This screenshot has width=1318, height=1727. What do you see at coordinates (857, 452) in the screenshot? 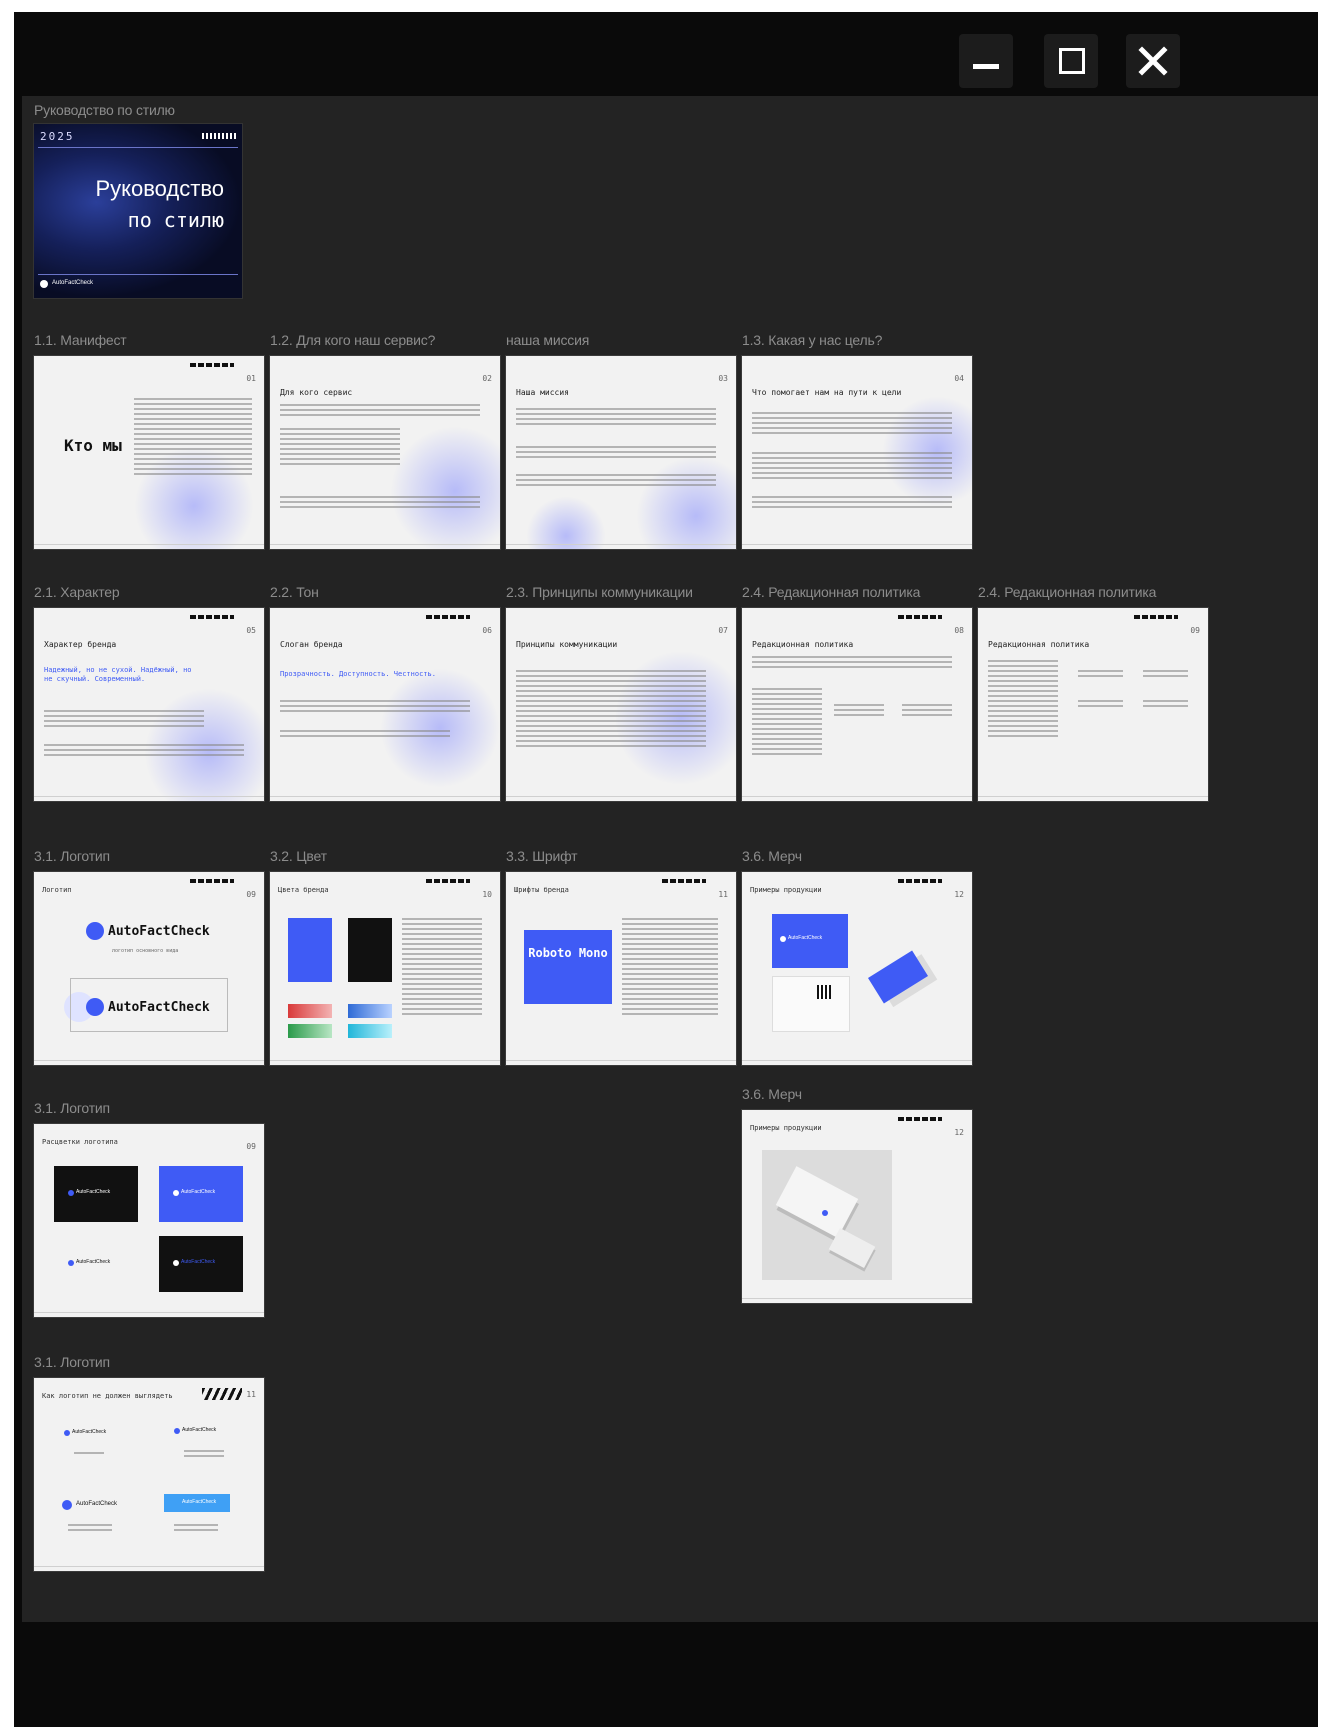
I see `slide-thumbnail-goal: 04 Что помогает нам на пути к цели` at bounding box center [857, 452].